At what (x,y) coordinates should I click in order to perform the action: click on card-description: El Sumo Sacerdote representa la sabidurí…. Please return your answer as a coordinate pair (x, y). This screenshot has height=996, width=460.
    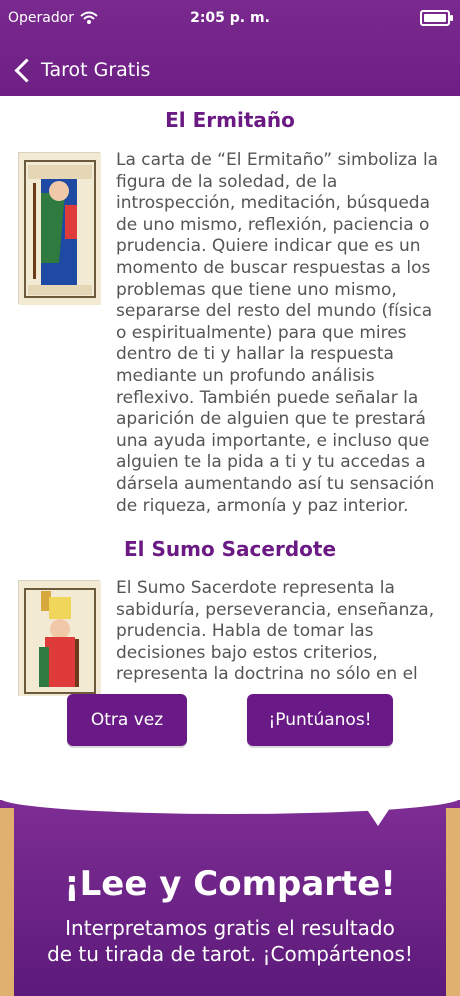
    Looking at the image, I should click on (275, 631).